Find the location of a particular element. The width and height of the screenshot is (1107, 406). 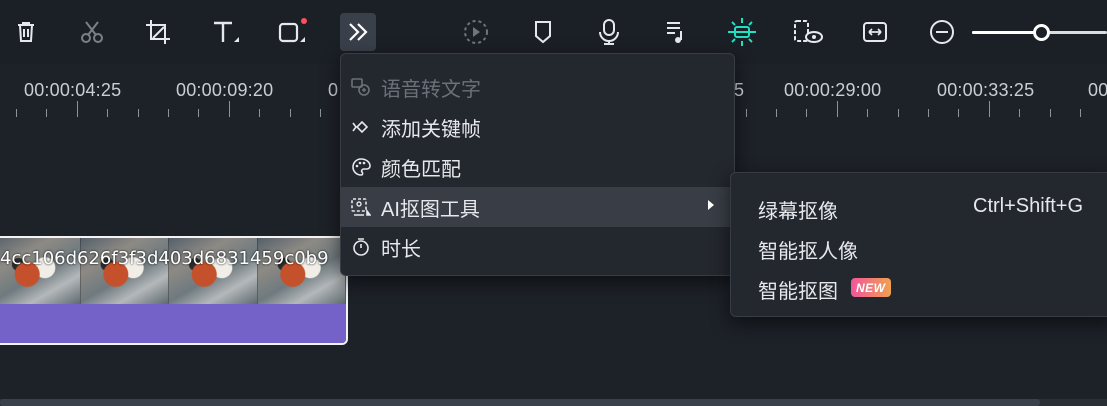

scrollbar-thumb is located at coordinates (520, 402).